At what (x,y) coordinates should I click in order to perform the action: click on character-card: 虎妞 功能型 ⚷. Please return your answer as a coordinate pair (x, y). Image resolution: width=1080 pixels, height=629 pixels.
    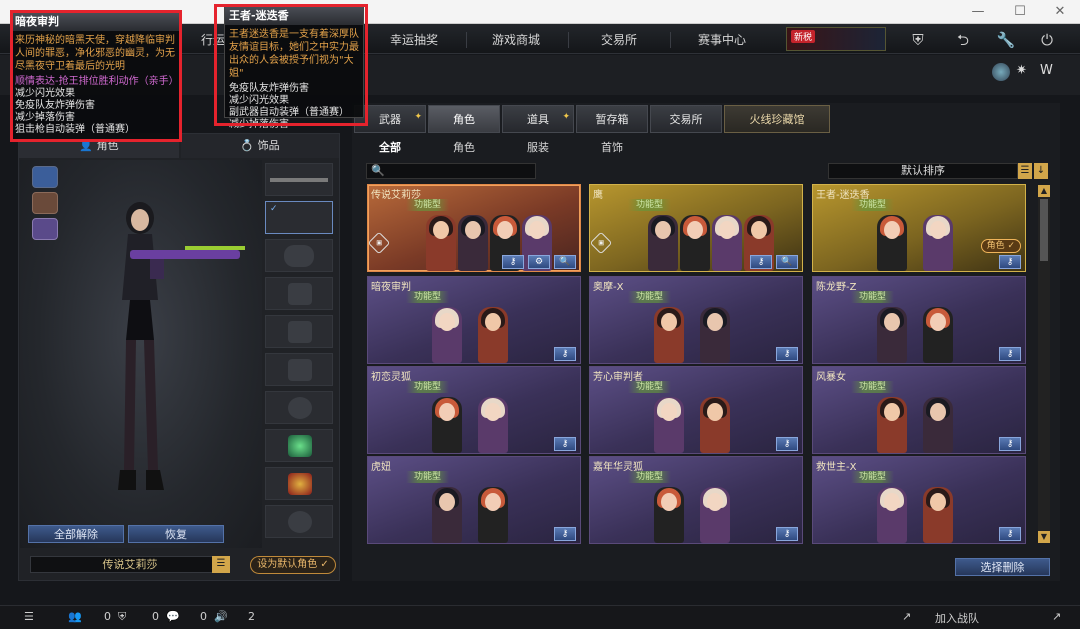
    Looking at the image, I should click on (474, 500).